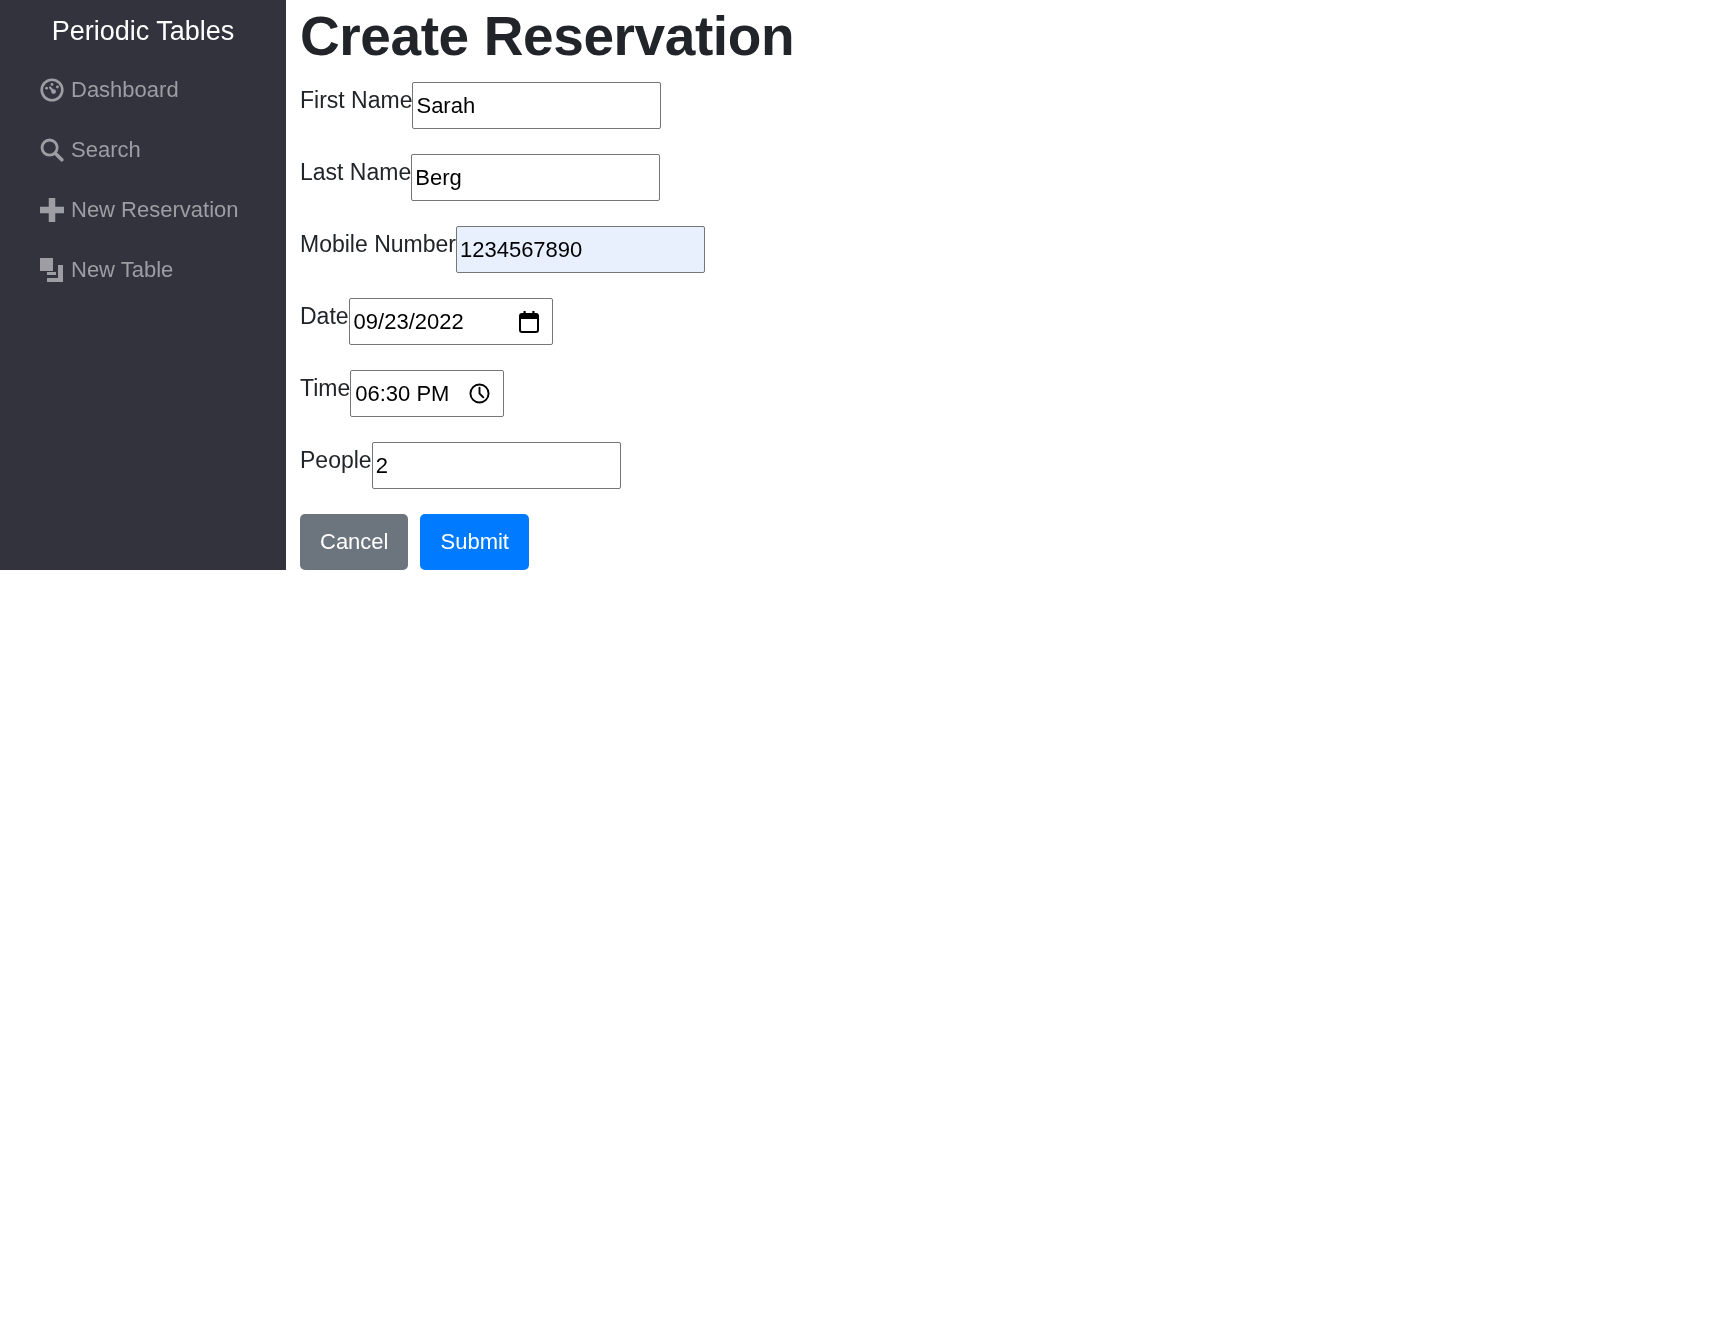 The height and width of the screenshot is (1333, 1716). I want to click on text-field: Berg, so click(536, 177).